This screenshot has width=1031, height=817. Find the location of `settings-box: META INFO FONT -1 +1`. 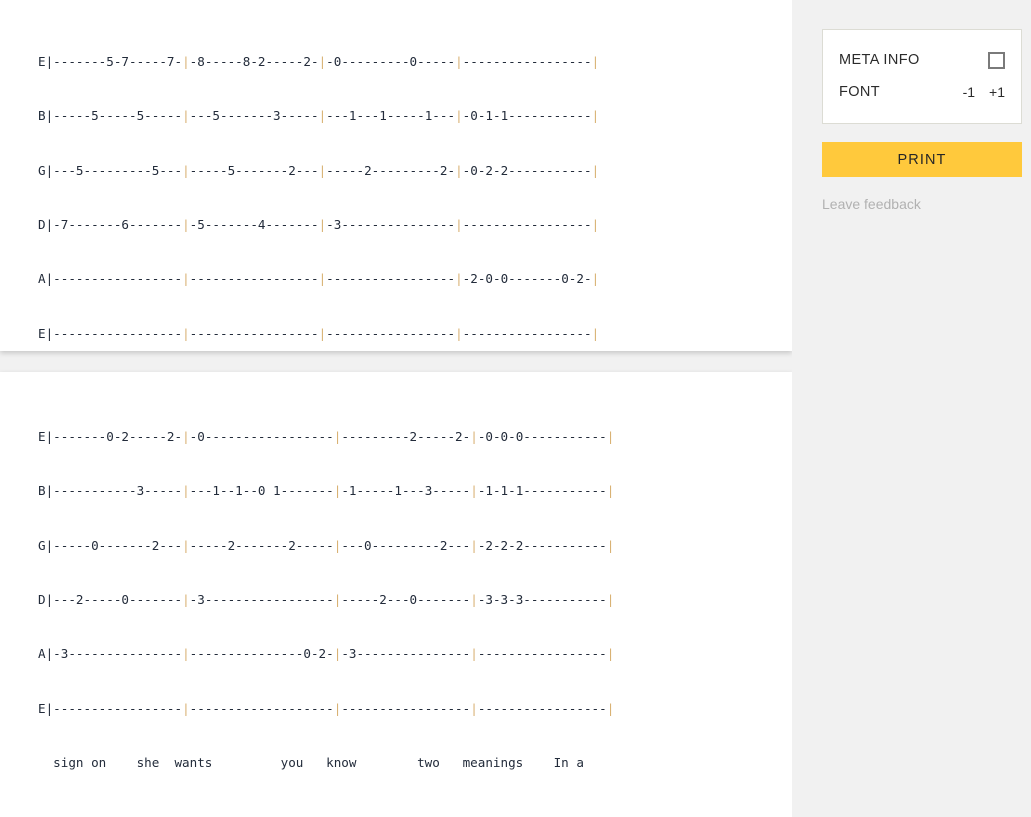

settings-box: META INFO FONT -1 +1 is located at coordinates (922, 76).